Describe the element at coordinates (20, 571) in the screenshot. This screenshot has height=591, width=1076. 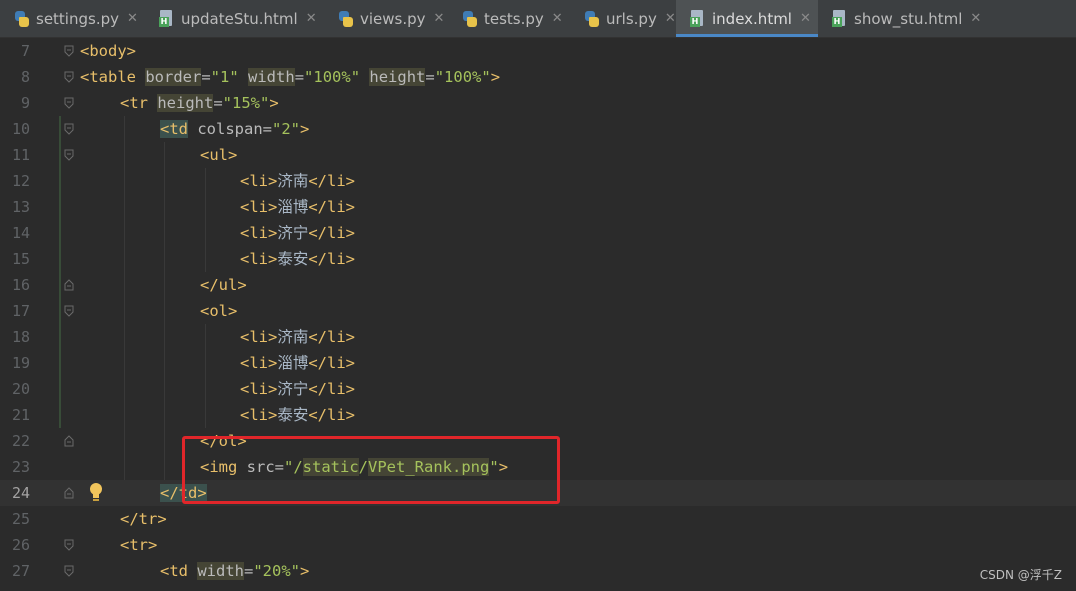
I see `line-number: 27` at that location.